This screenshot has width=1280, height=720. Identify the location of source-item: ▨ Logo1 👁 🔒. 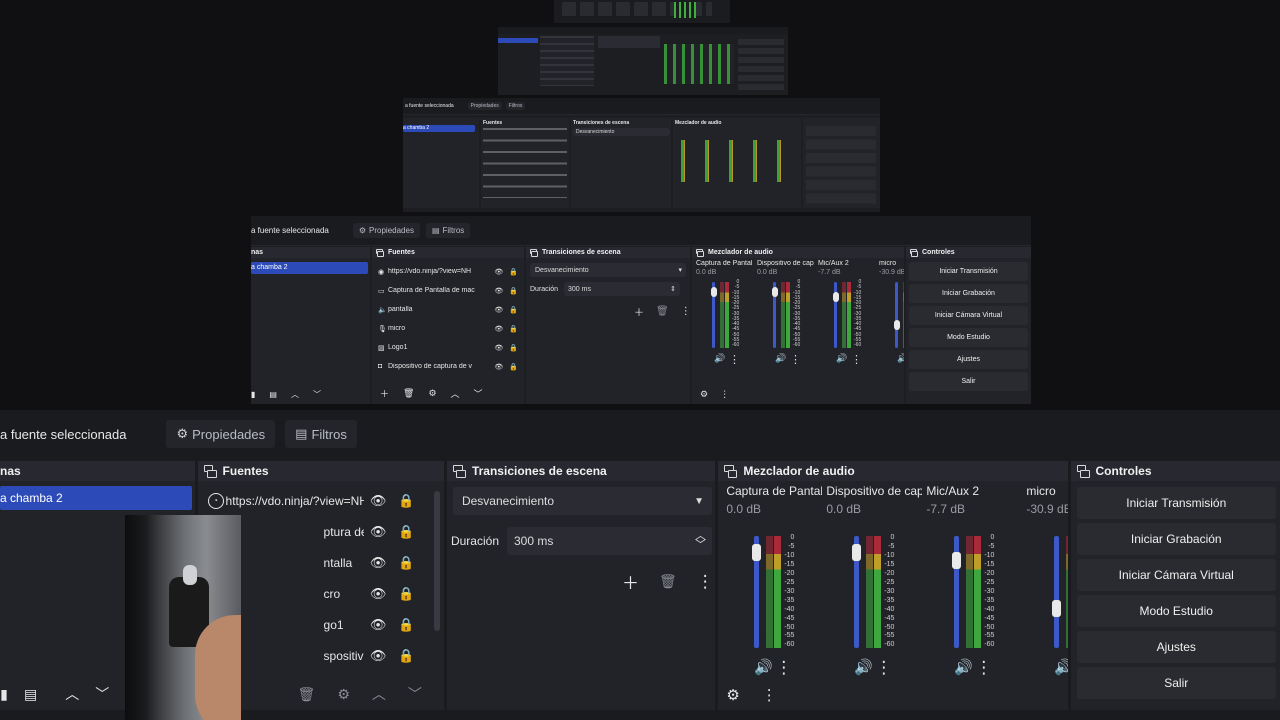
(448, 347).